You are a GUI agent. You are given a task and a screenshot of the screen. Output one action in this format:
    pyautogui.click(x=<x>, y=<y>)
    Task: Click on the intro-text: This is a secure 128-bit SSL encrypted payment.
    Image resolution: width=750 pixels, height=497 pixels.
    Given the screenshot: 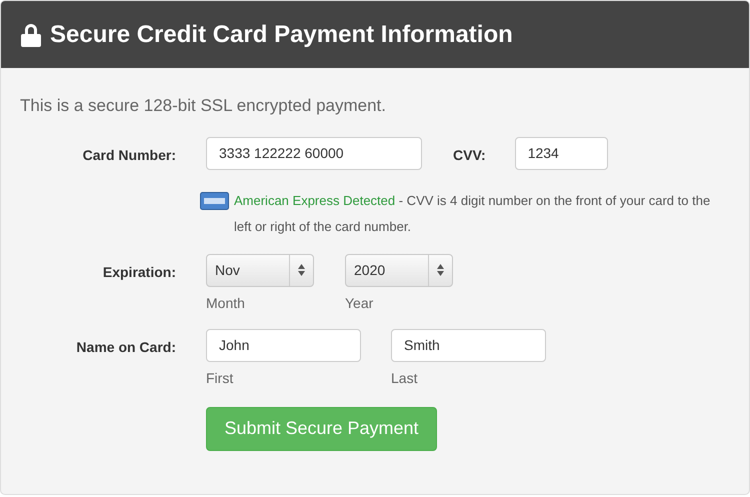 What is the action you would take?
    pyautogui.click(x=203, y=106)
    